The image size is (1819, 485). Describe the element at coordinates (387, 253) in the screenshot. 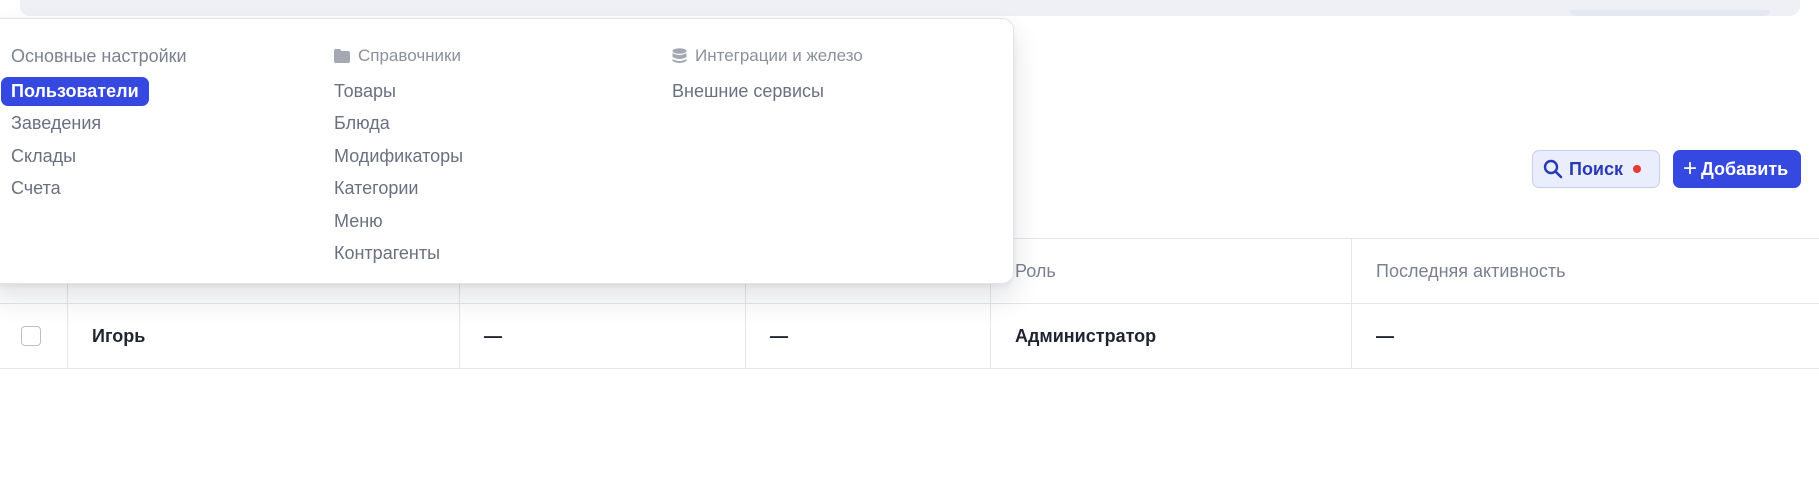

I see `menu-item-label: Контрагенты` at that location.